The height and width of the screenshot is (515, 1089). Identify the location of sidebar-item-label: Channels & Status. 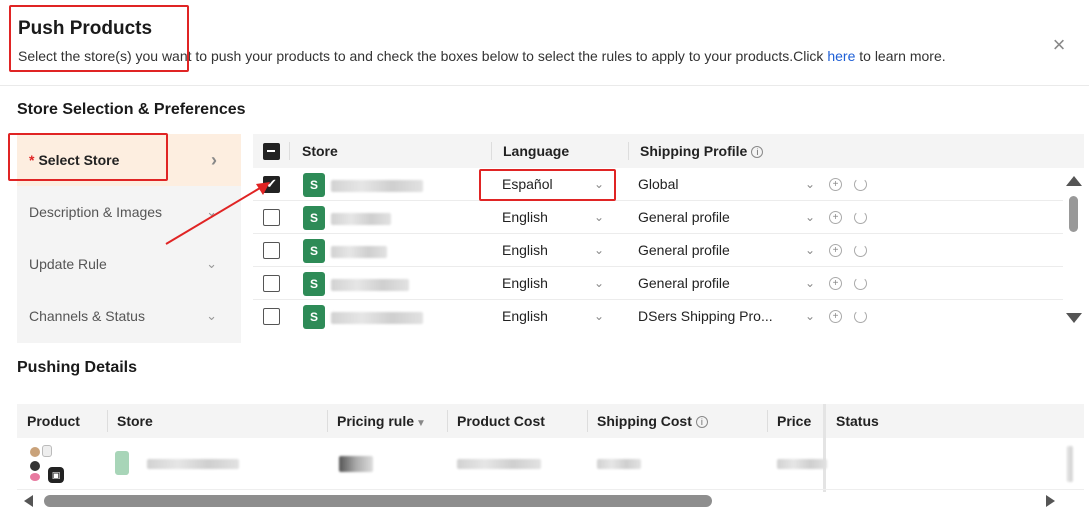
(87, 316).